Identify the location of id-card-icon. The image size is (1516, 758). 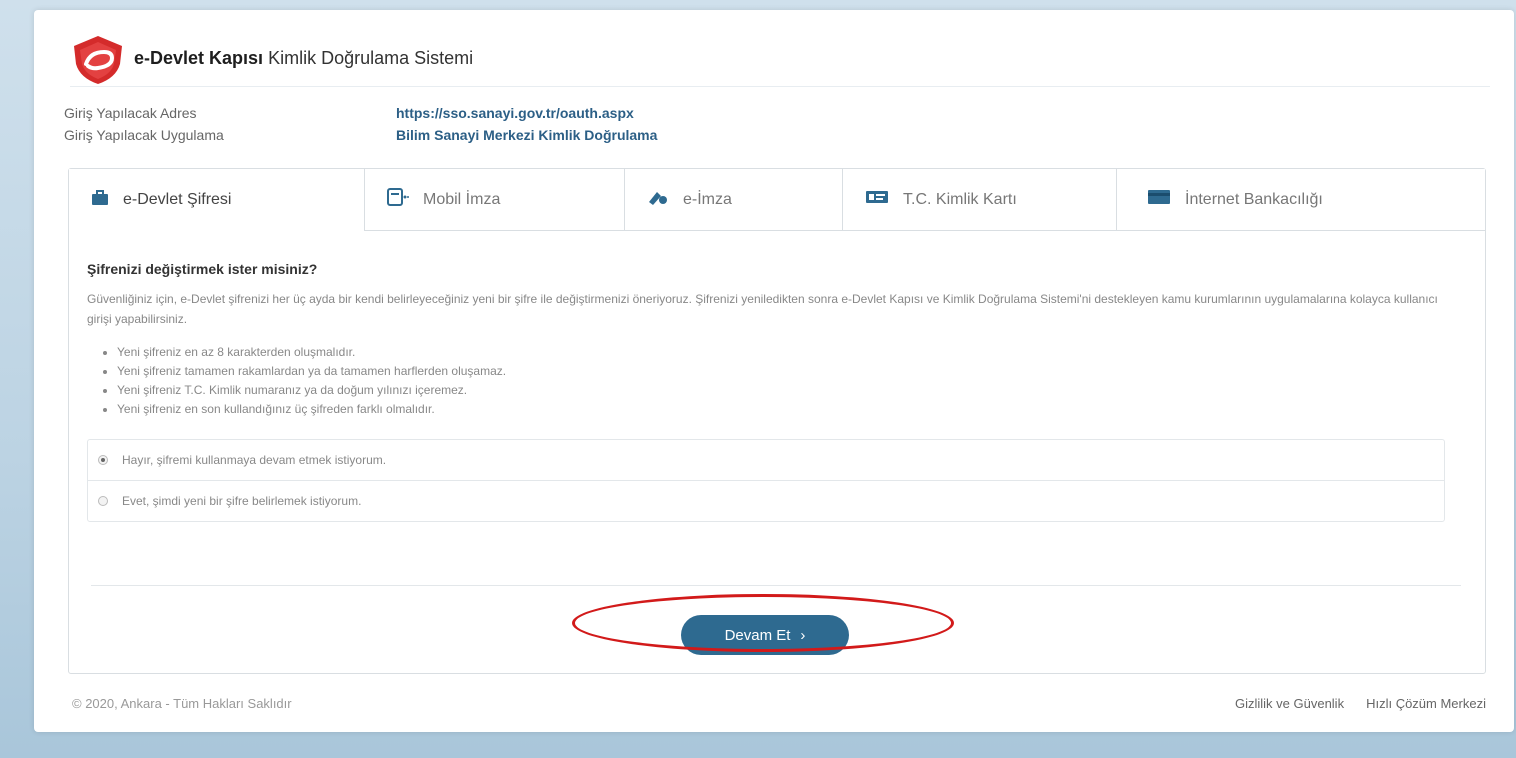
(877, 199).